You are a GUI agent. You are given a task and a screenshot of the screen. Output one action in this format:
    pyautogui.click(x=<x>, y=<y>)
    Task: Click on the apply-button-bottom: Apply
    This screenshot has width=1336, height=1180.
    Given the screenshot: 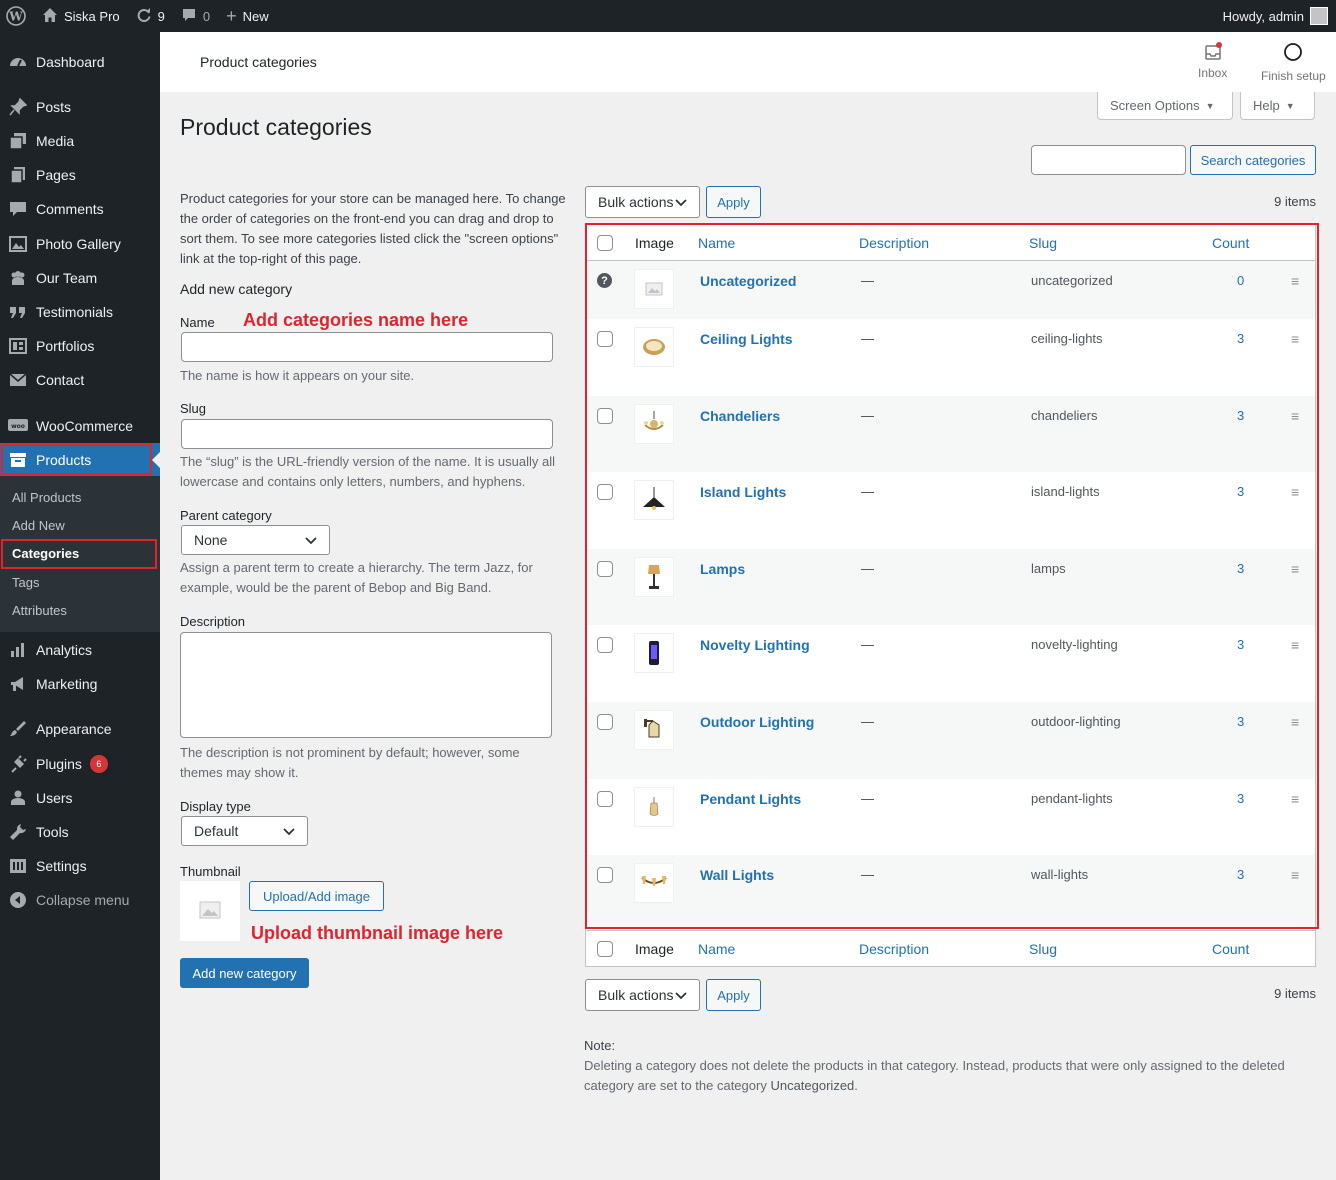 What is the action you would take?
    pyautogui.click(x=733, y=995)
    